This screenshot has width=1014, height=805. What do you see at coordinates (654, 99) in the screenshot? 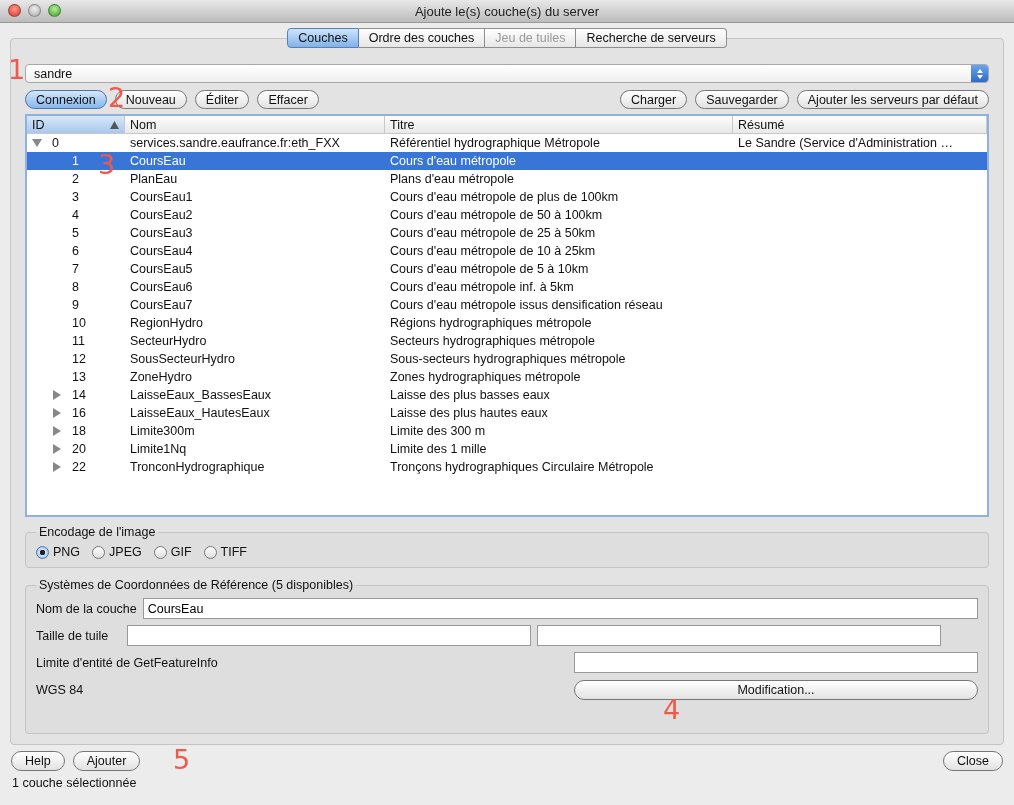
I see `toolbar-button: Charger` at bounding box center [654, 99].